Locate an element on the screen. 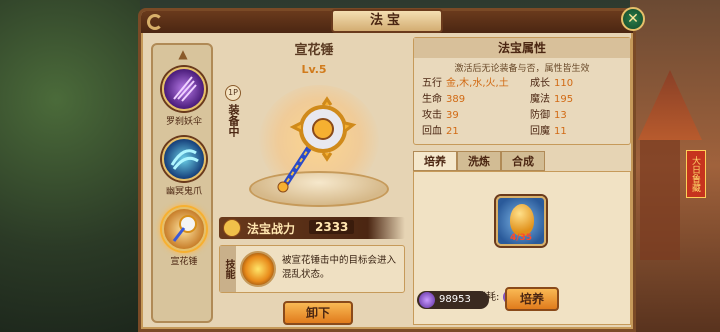  power-bar: 法宝战力 2333 is located at coordinates (312, 228).